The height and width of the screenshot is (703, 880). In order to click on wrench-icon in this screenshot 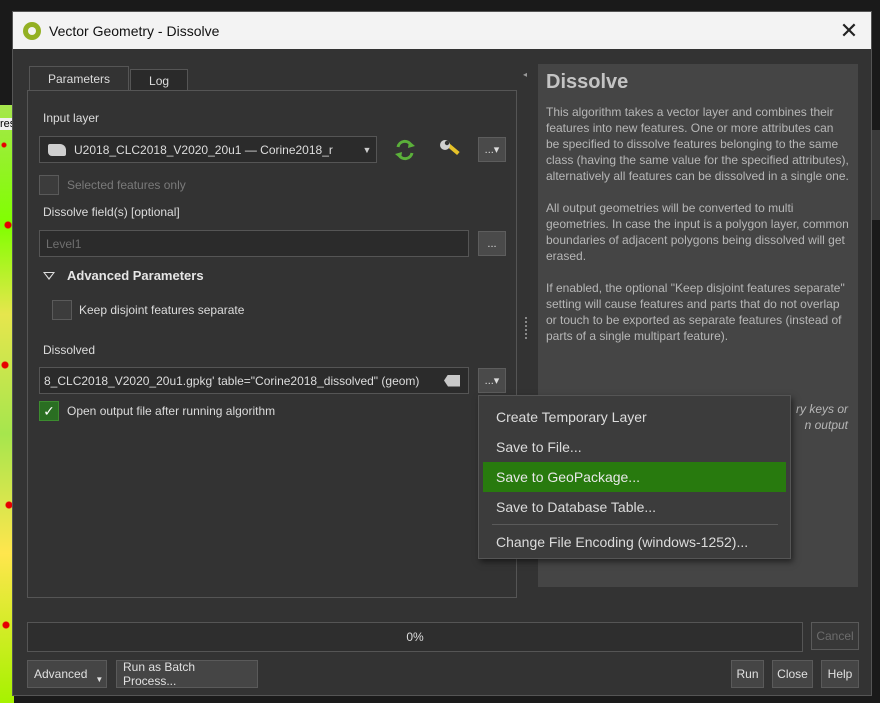, I will do `click(450, 147)`.